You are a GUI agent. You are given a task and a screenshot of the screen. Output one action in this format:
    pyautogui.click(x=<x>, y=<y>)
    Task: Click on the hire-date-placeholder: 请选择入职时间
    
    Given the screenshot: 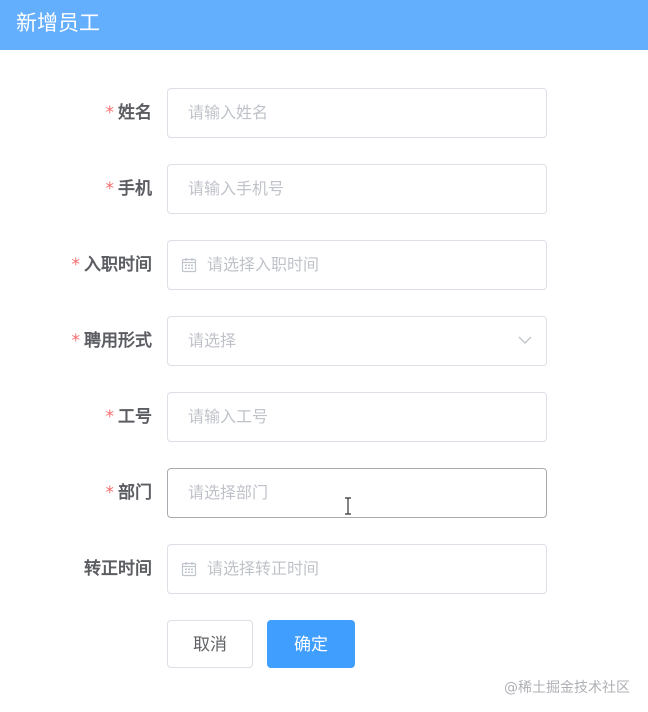 What is the action you would take?
    pyautogui.click(x=263, y=264)
    